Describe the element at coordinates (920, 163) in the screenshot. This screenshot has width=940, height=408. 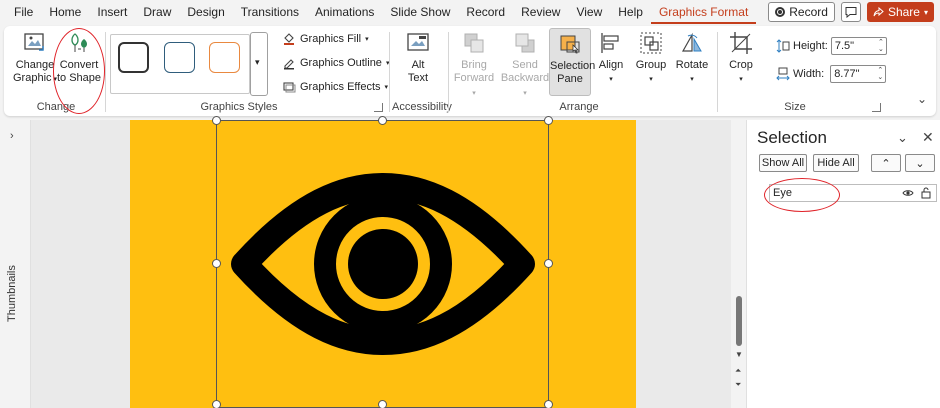
I see `send-backward-button: ⌄` at that location.